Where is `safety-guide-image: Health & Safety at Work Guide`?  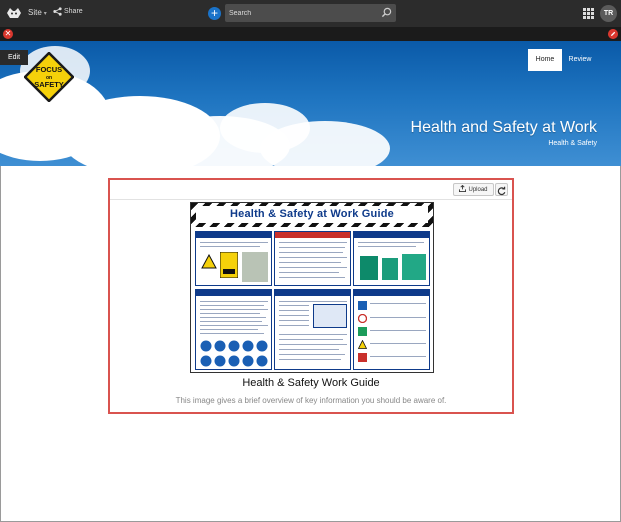 safety-guide-image: Health & Safety at Work Guide is located at coordinates (312, 287).